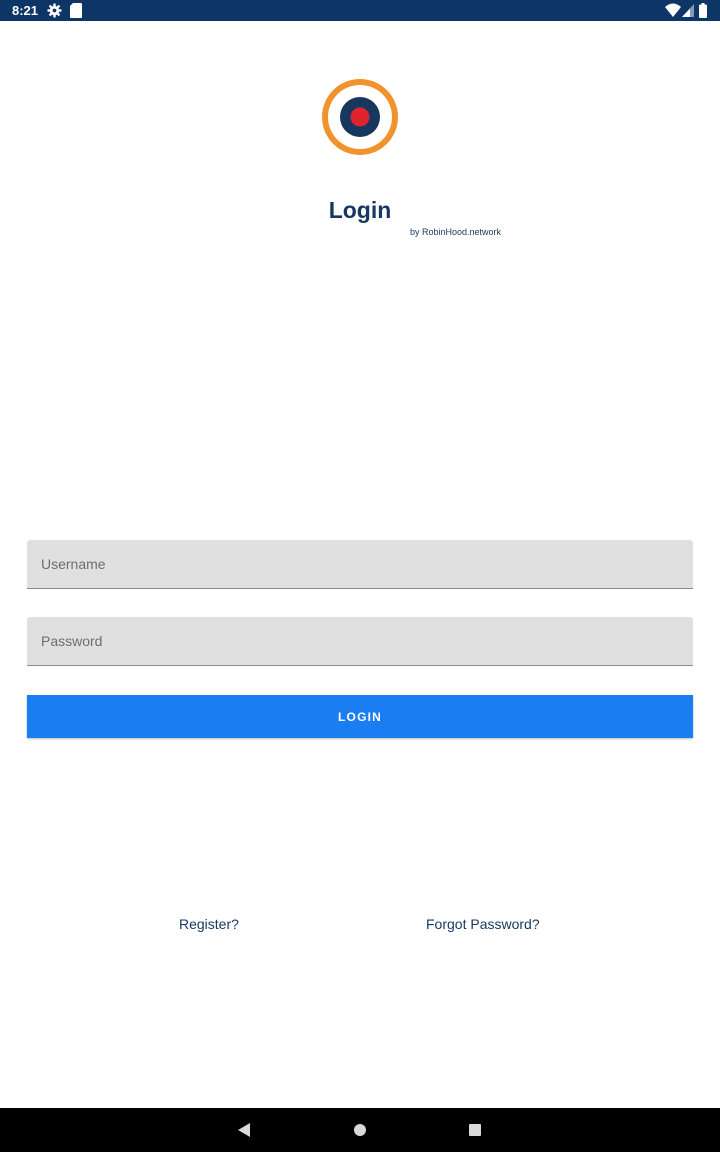 The height and width of the screenshot is (1152, 720). I want to click on navigation-bar, so click(360, 1130).